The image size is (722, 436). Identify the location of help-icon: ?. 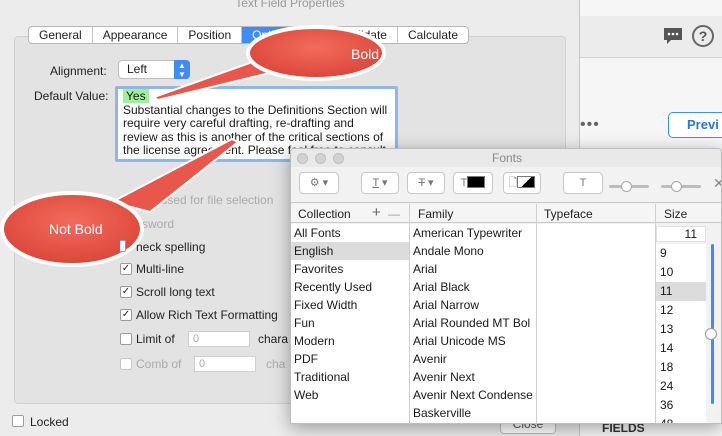
(703, 36).